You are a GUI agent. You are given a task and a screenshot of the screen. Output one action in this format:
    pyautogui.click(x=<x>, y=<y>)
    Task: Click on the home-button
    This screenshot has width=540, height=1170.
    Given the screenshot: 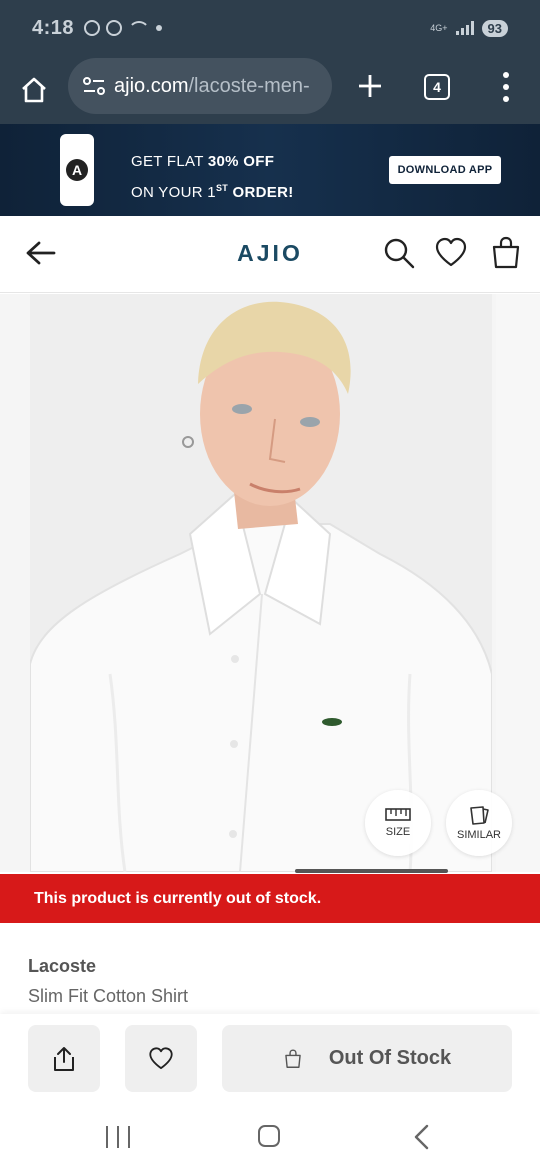 What is the action you would take?
    pyautogui.click(x=269, y=1136)
    